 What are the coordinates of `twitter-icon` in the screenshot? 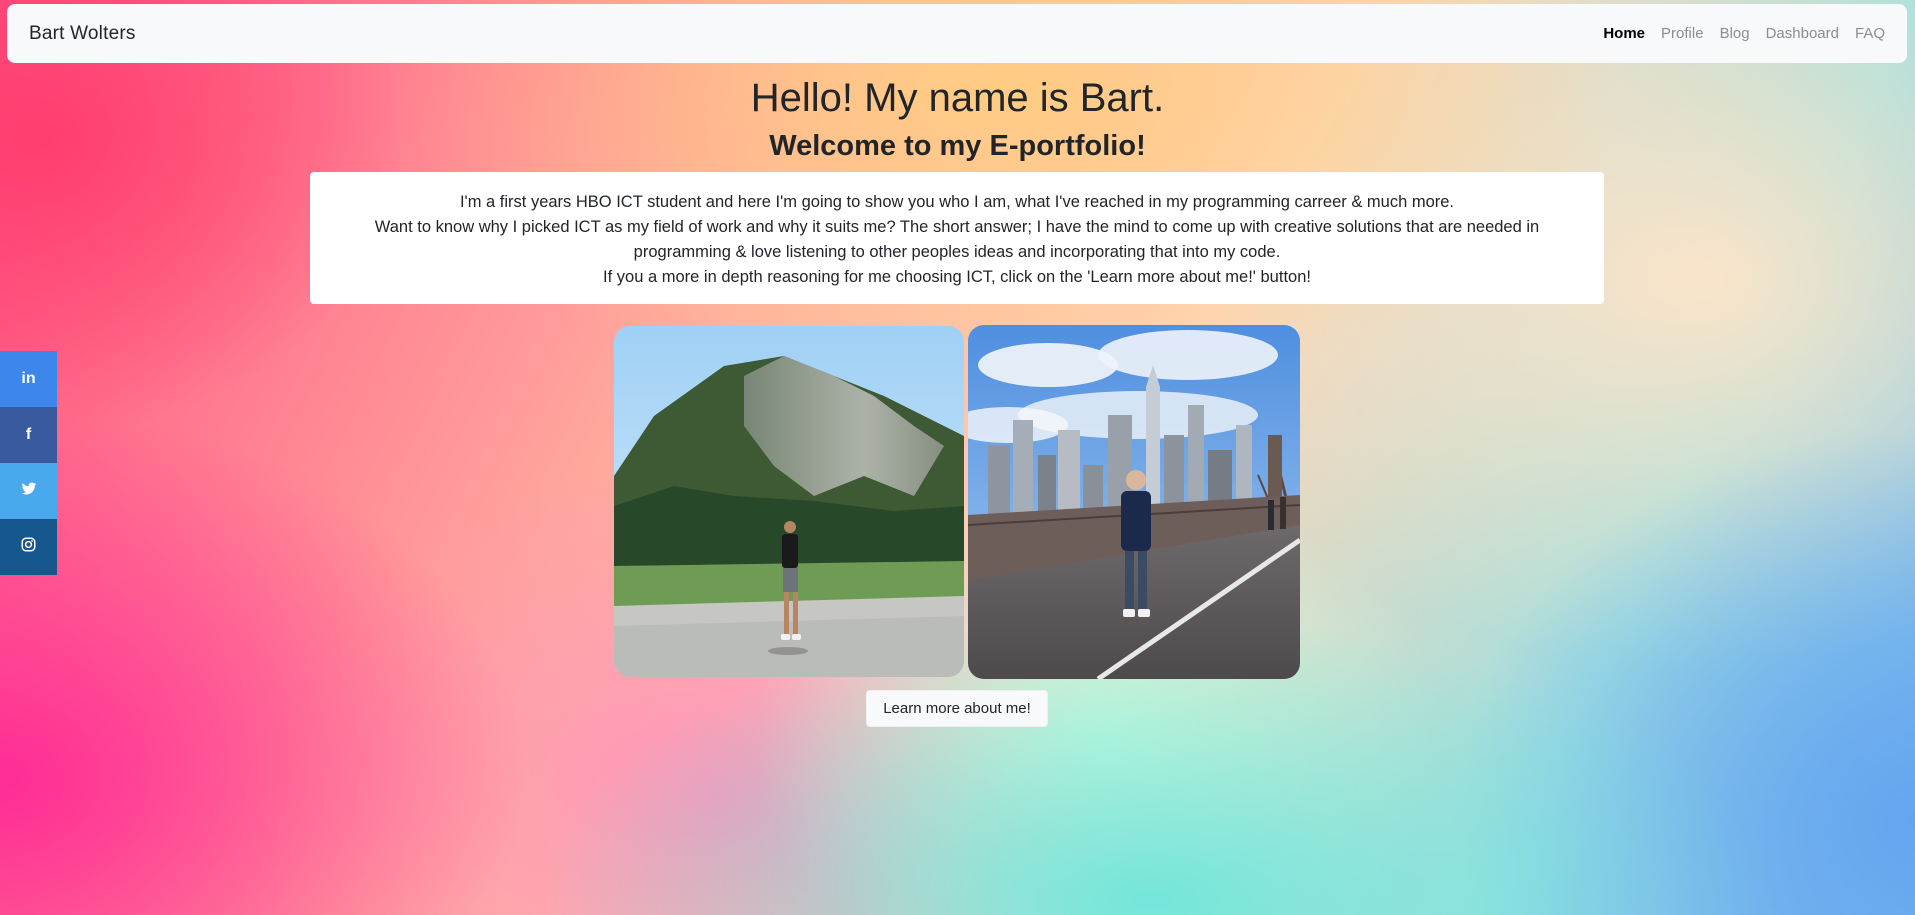 It's located at (29, 491).